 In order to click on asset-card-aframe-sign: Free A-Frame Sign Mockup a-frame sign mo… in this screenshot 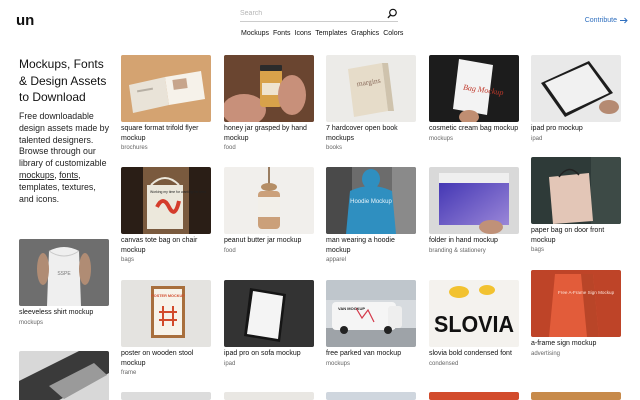, I will do `click(576, 313)`.